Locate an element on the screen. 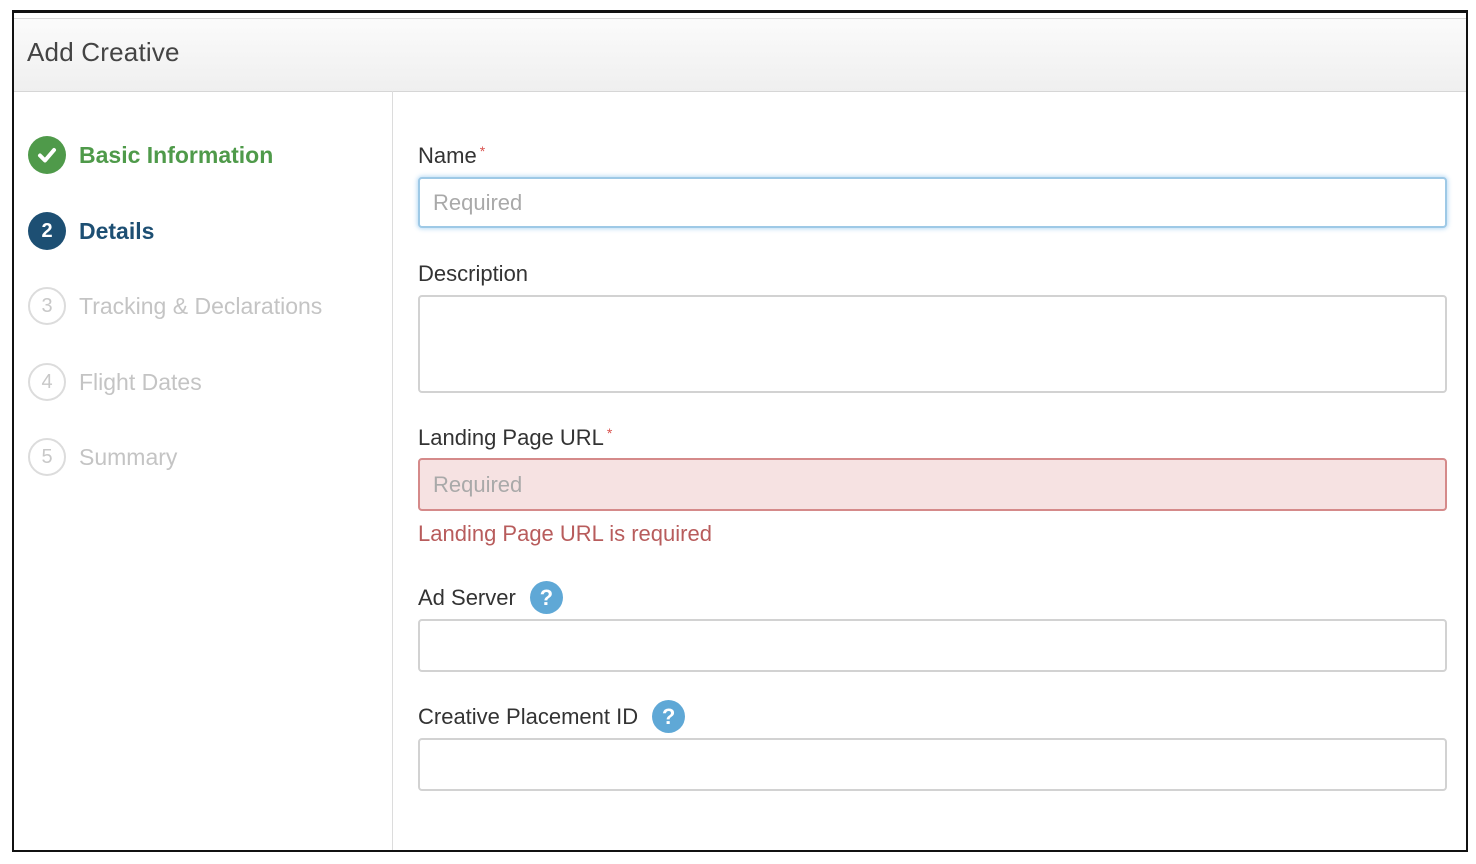 The height and width of the screenshot is (864, 1476). creative-placement-id-label-text: Creative Placement ID is located at coordinates (528, 716).